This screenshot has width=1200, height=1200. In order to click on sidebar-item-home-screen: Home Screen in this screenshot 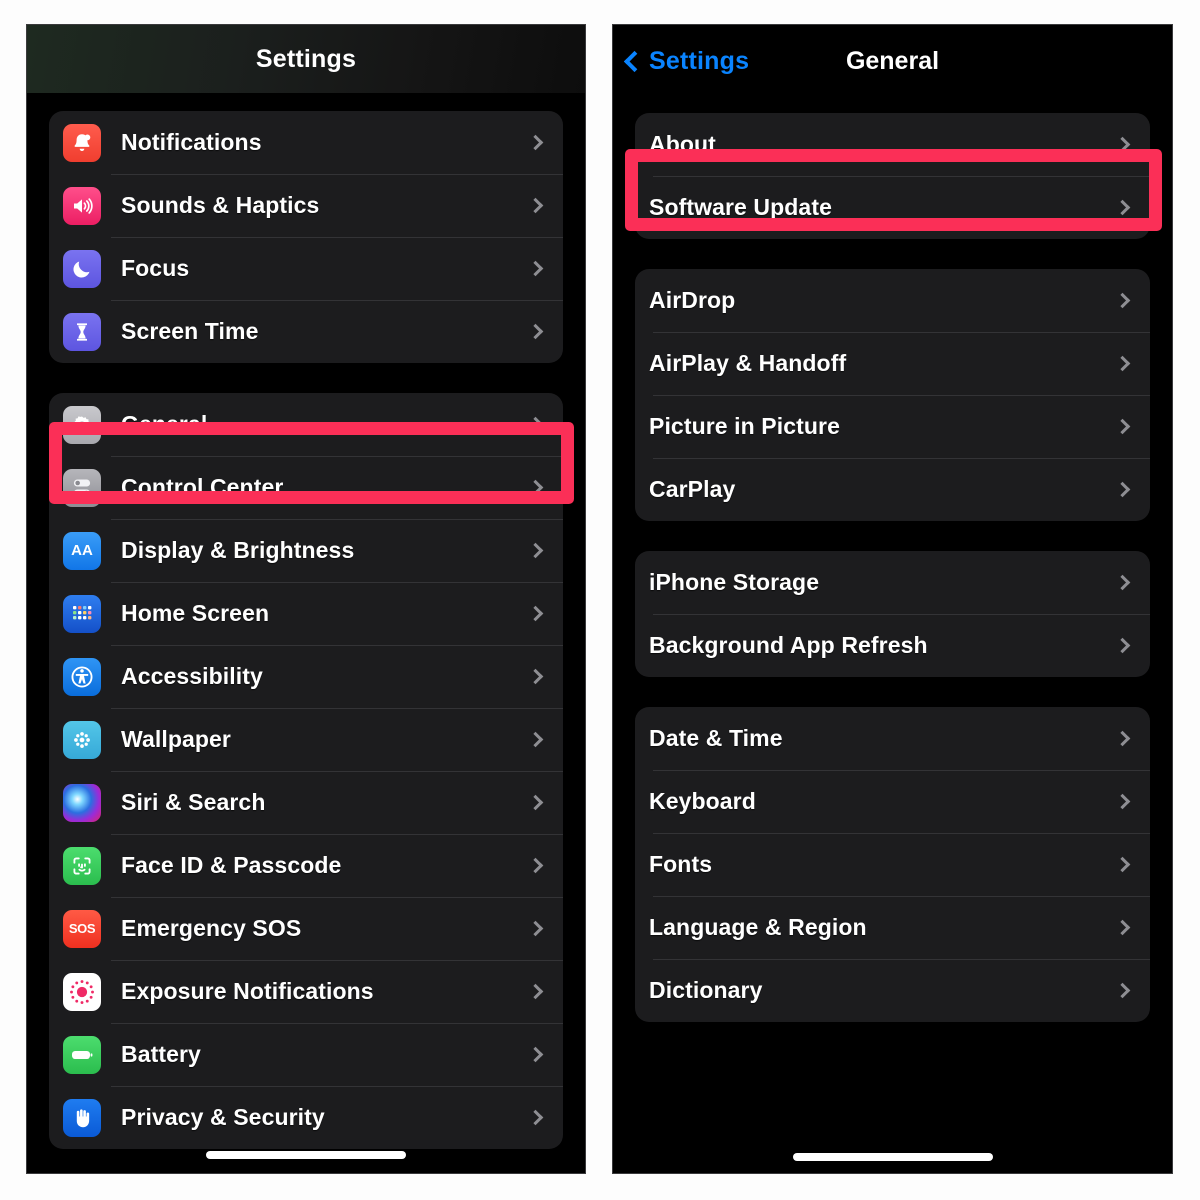, I will do `click(306, 613)`.